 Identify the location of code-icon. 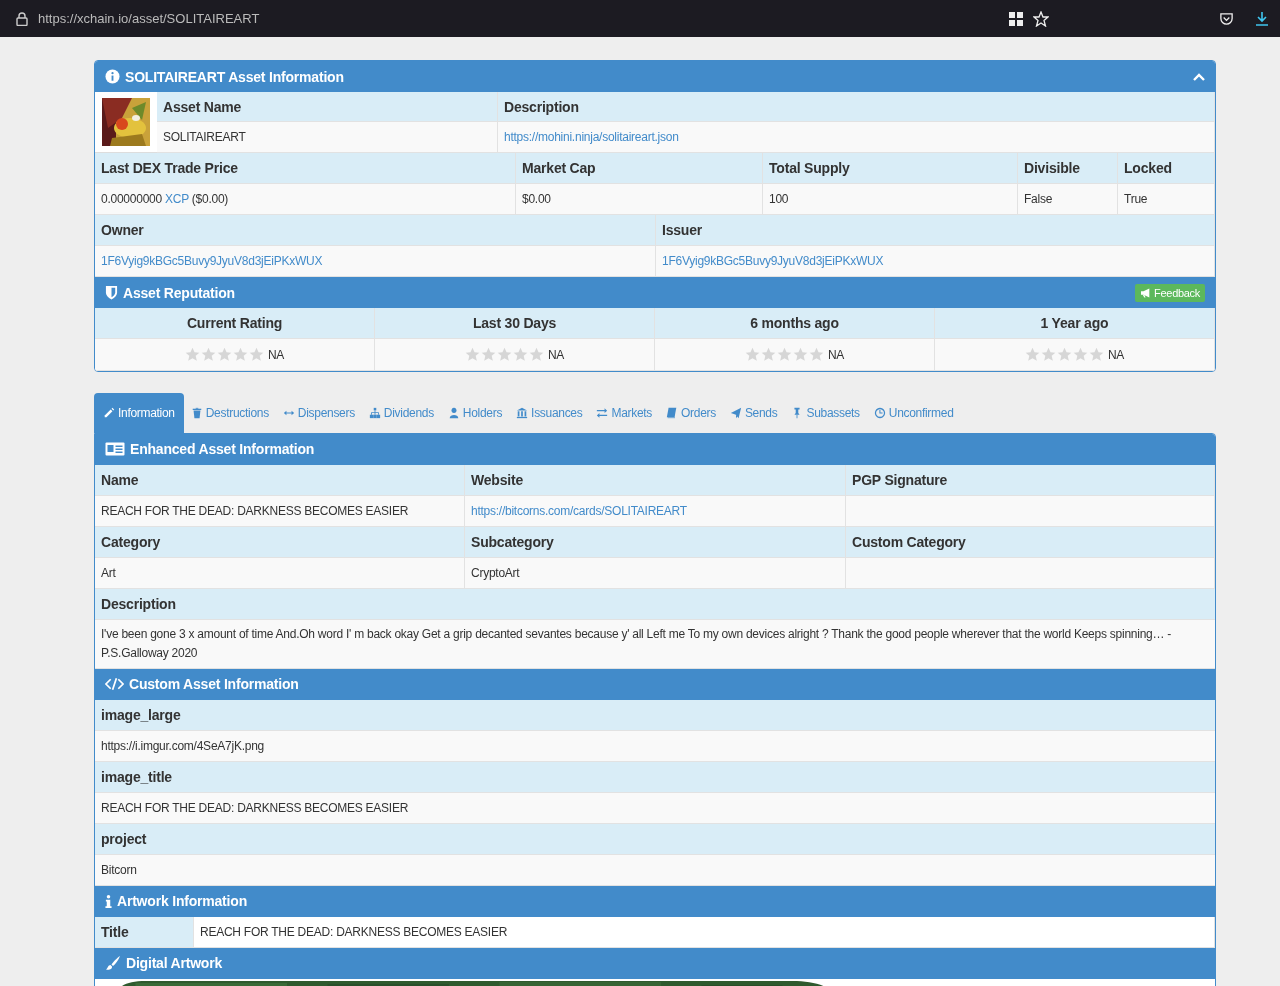
(114, 684).